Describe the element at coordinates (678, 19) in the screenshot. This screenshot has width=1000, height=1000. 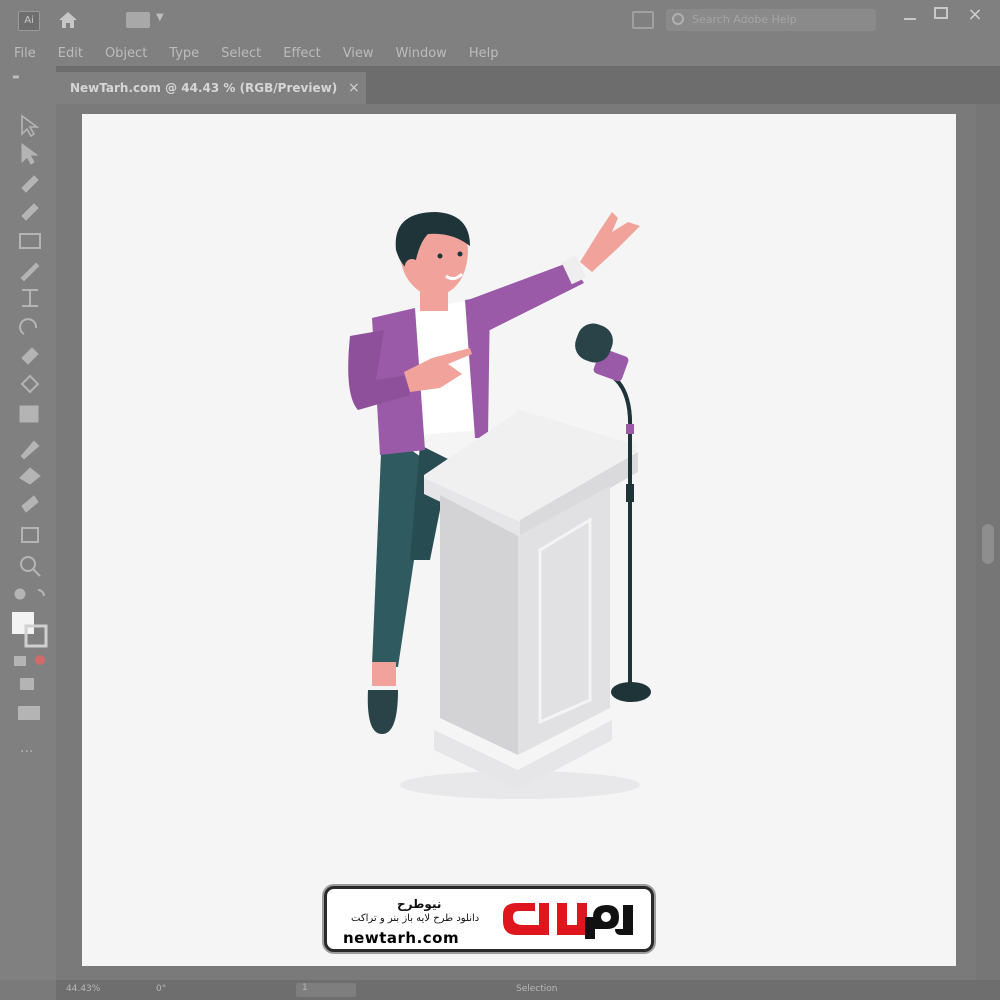
I see `search-icon` at that location.